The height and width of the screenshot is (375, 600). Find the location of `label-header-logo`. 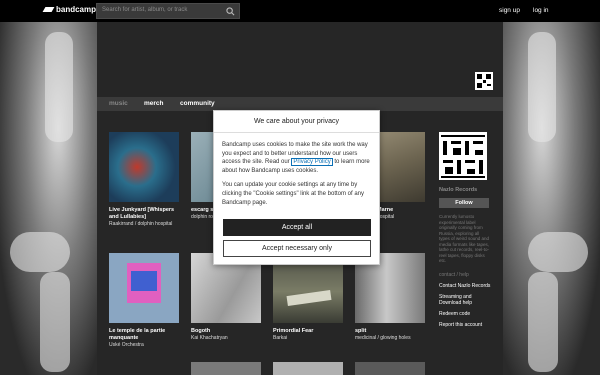

label-header-logo is located at coordinates (484, 81).